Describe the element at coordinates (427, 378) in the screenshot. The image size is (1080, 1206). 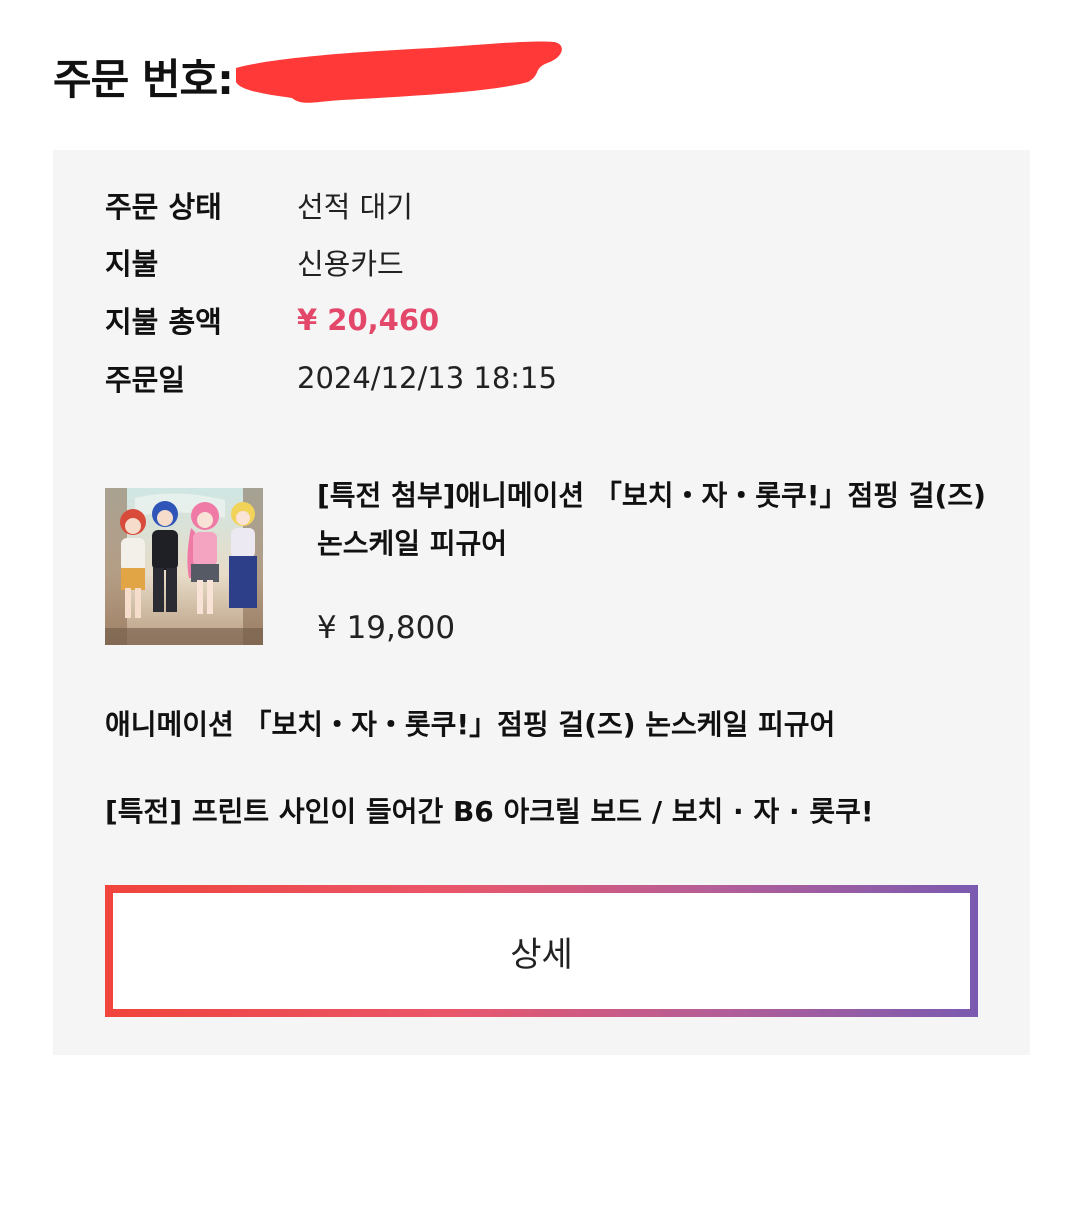
I see `order-date-value: 2024/12/13 18:15` at that location.